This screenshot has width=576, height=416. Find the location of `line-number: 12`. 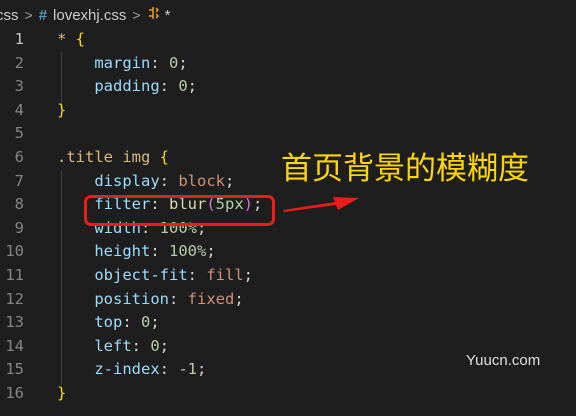

line-number: 12 is located at coordinates (14, 298).